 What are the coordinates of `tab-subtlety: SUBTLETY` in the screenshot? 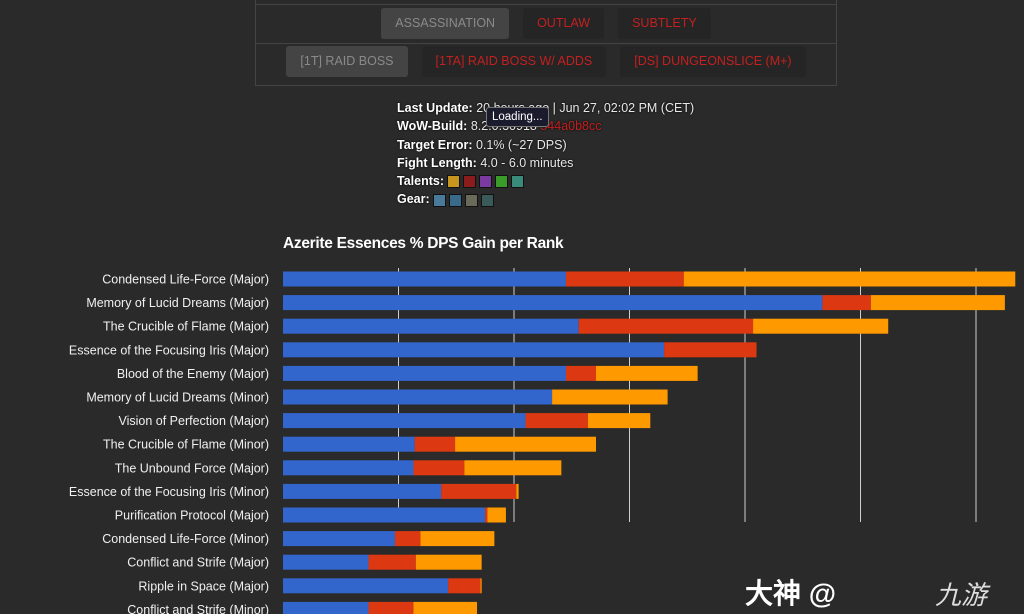 It's located at (664, 23).